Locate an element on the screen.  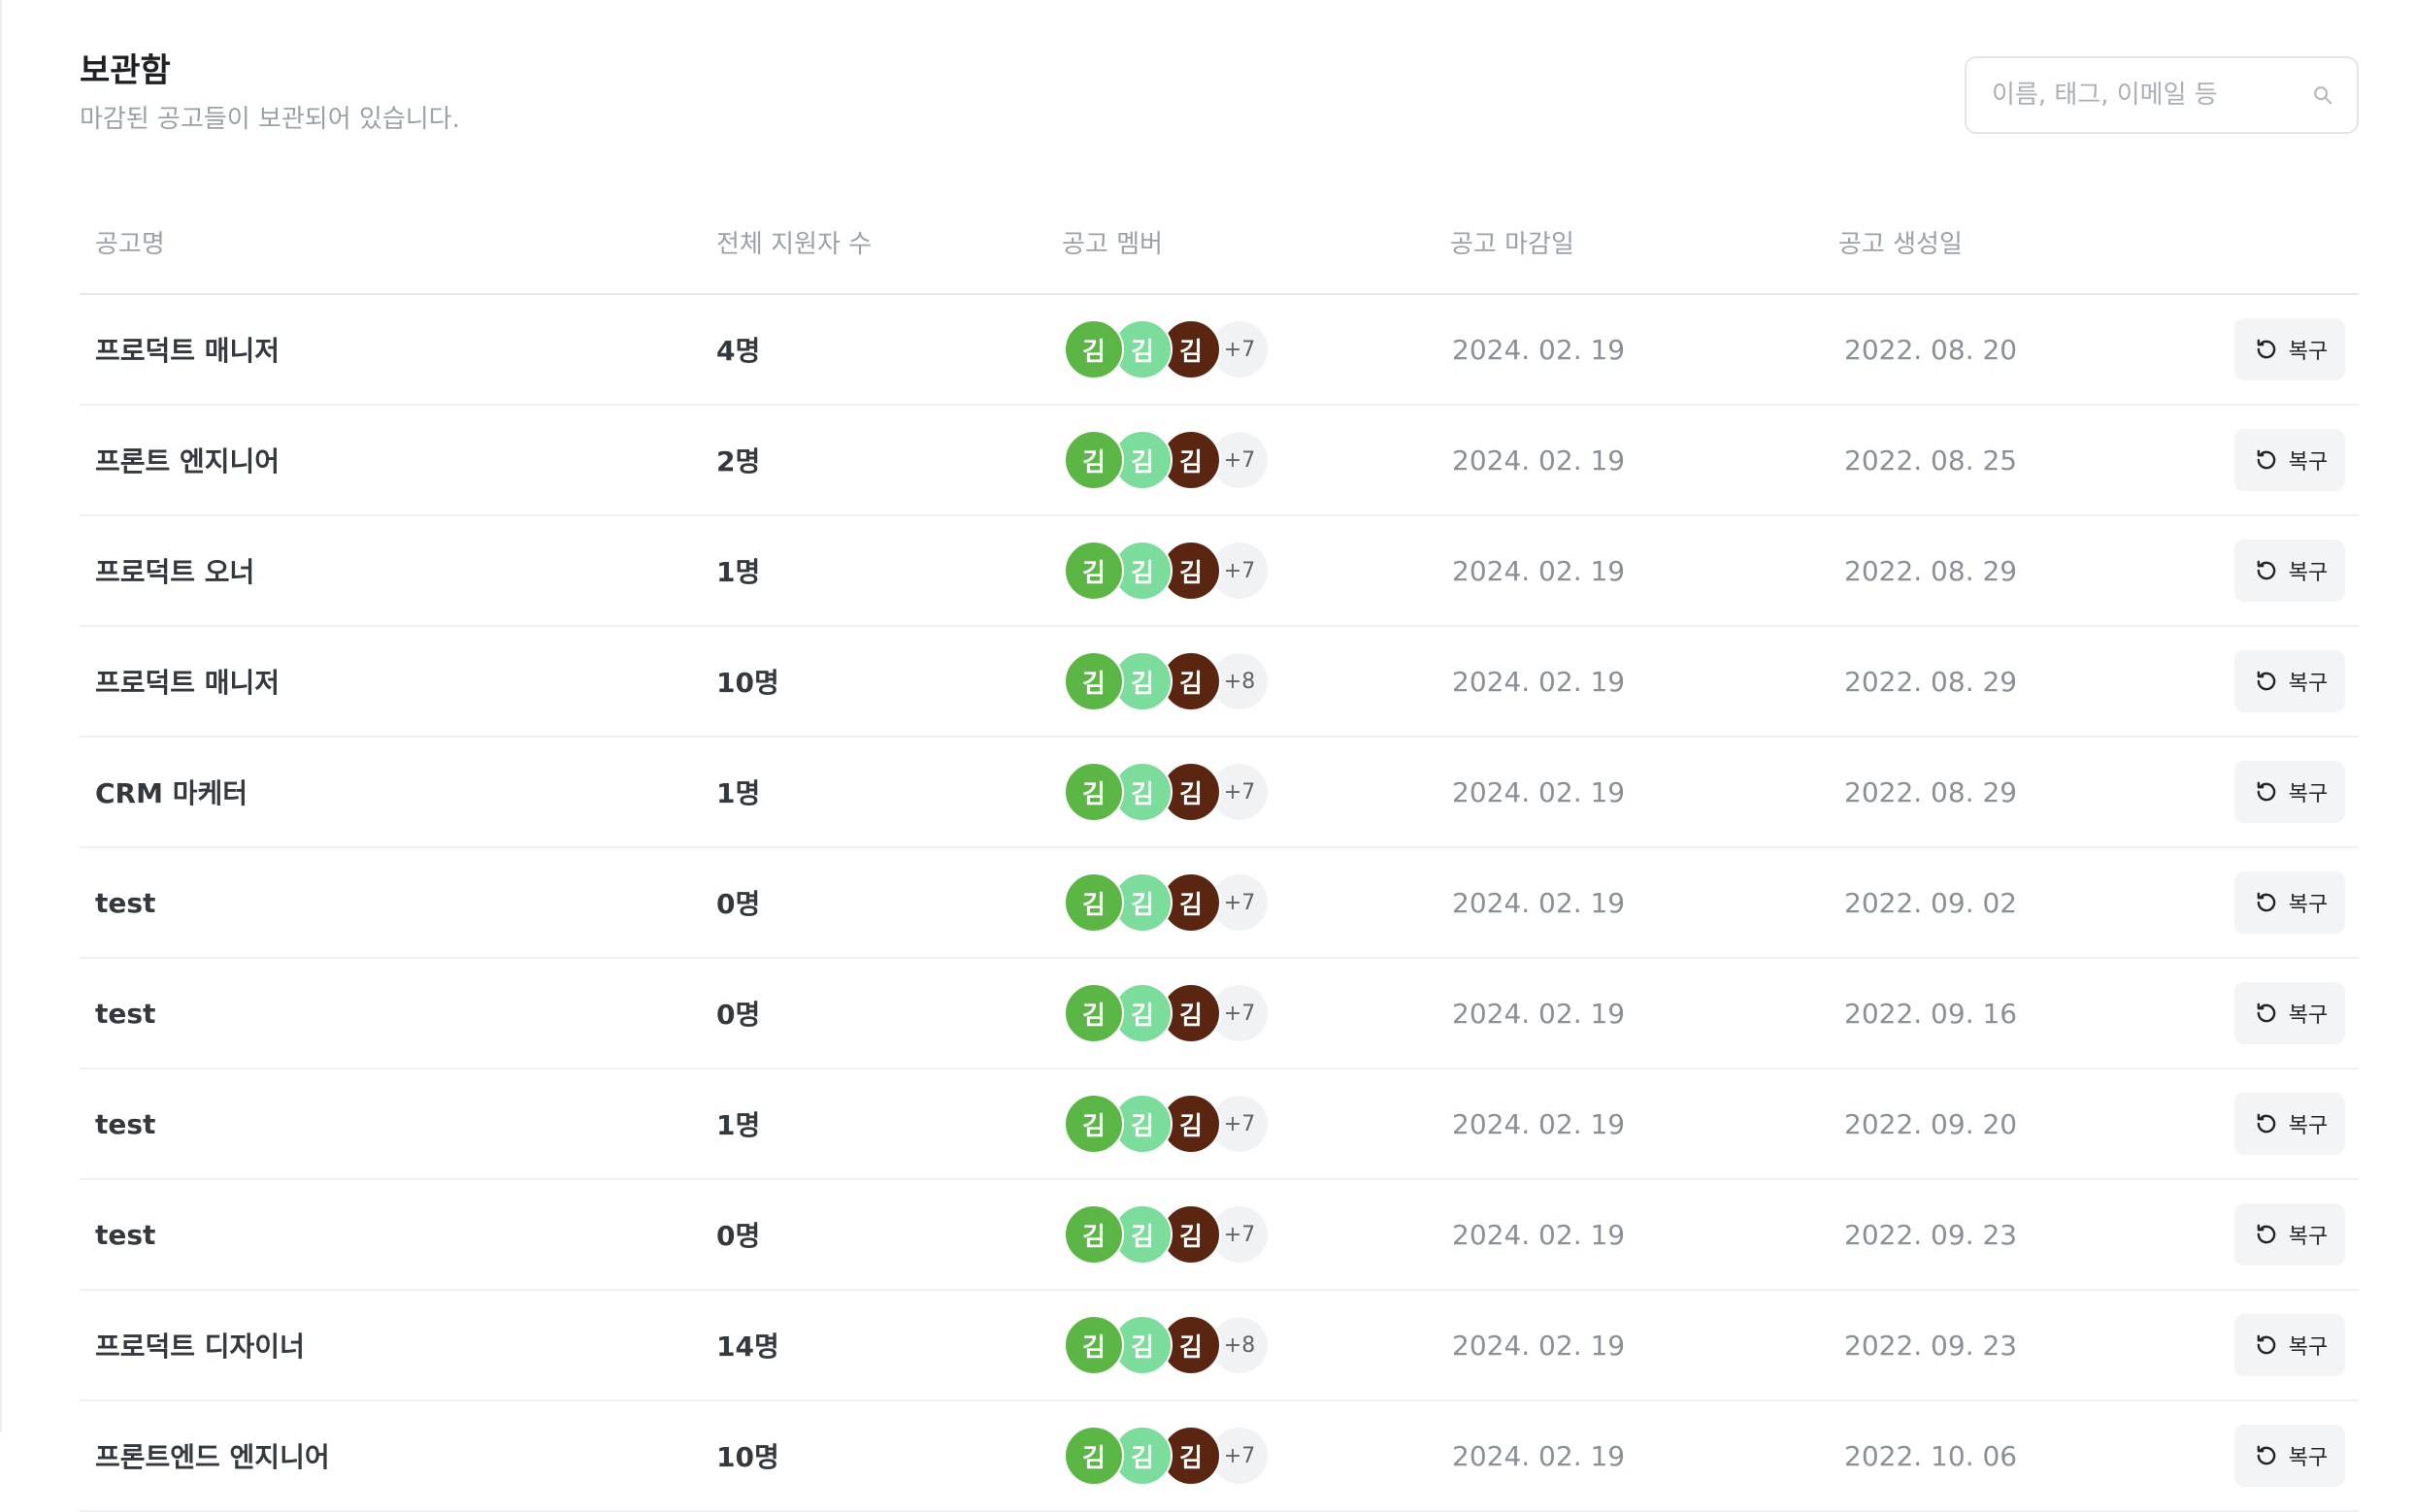
header-applicant-count: 전체 지원자 수 is located at coordinates (794, 245).